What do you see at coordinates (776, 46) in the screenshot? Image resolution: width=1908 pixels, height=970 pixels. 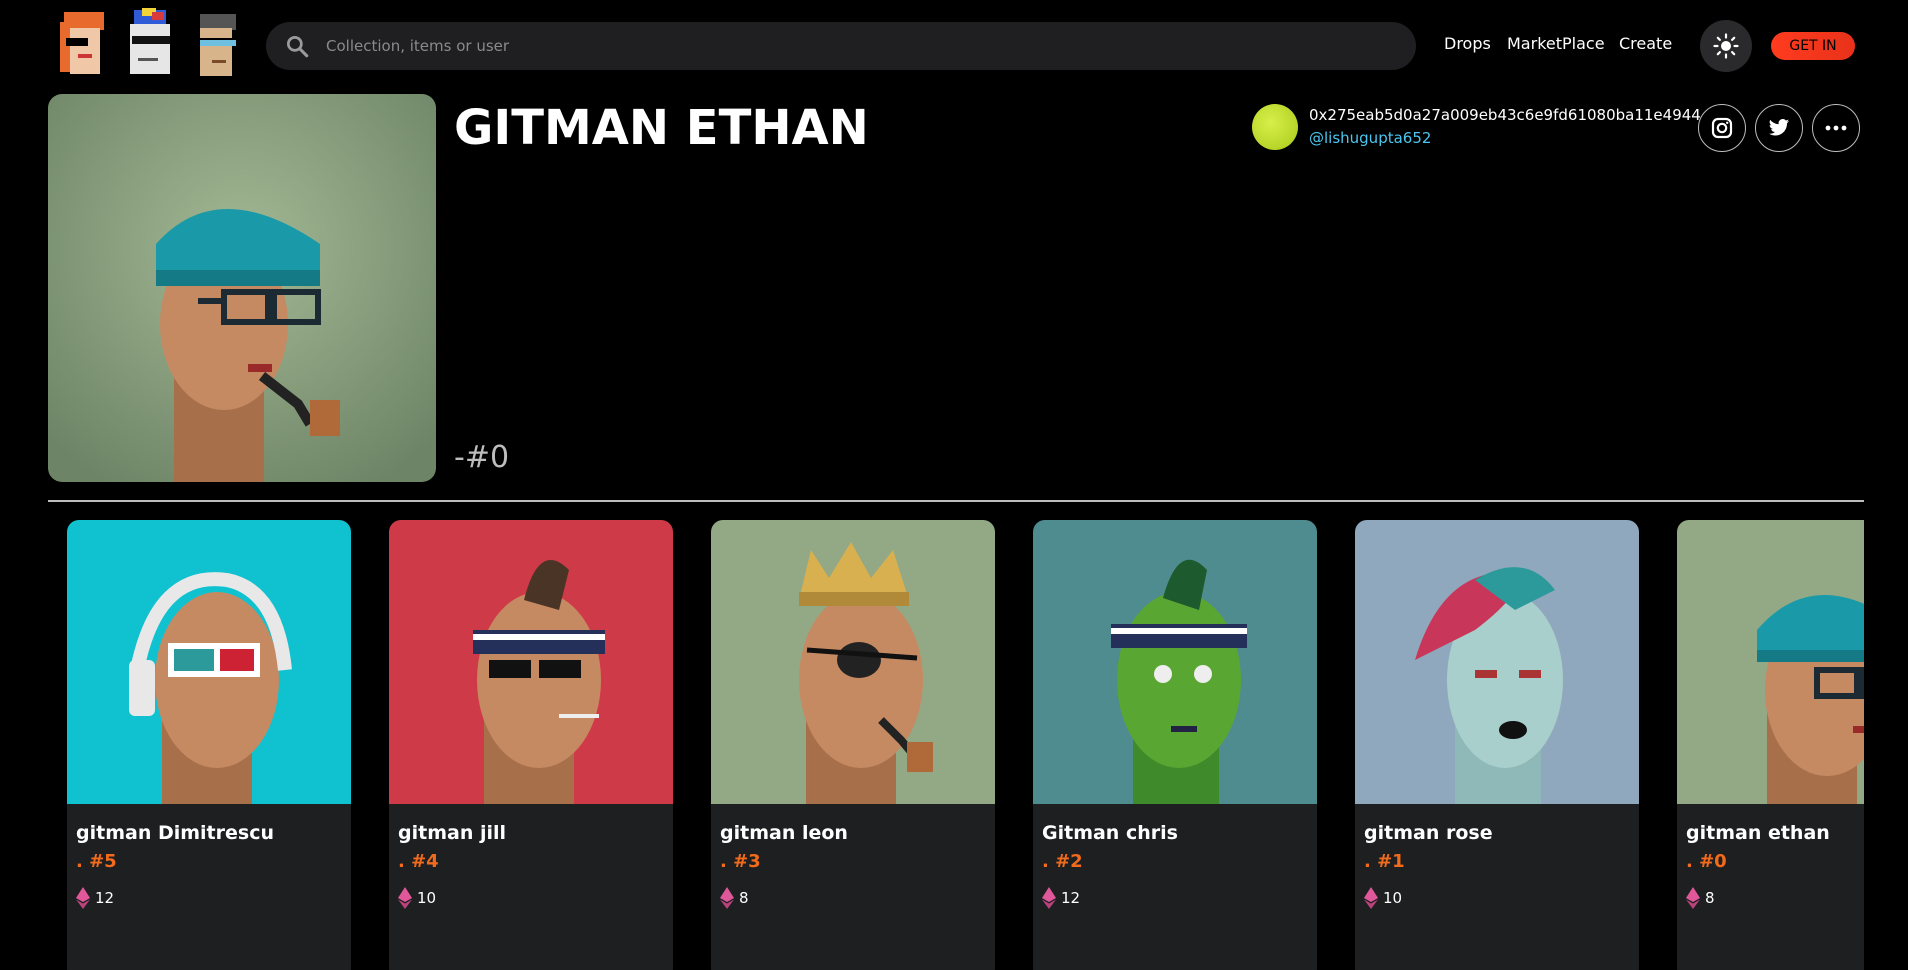 I see `search-input` at bounding box center [776, 46].